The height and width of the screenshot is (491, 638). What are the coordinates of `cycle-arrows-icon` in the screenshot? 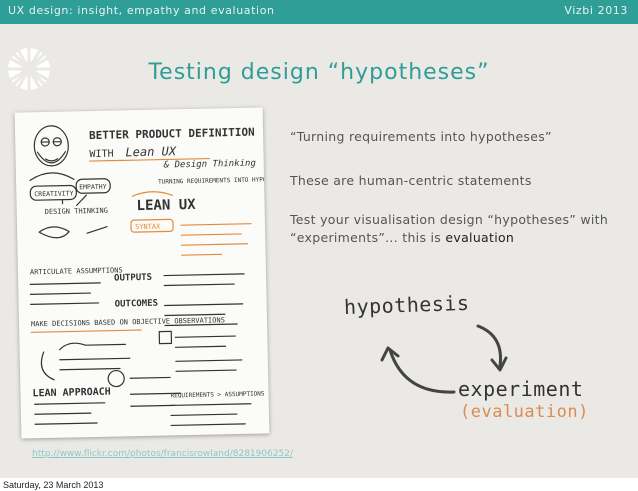 It's located at (444, 359).